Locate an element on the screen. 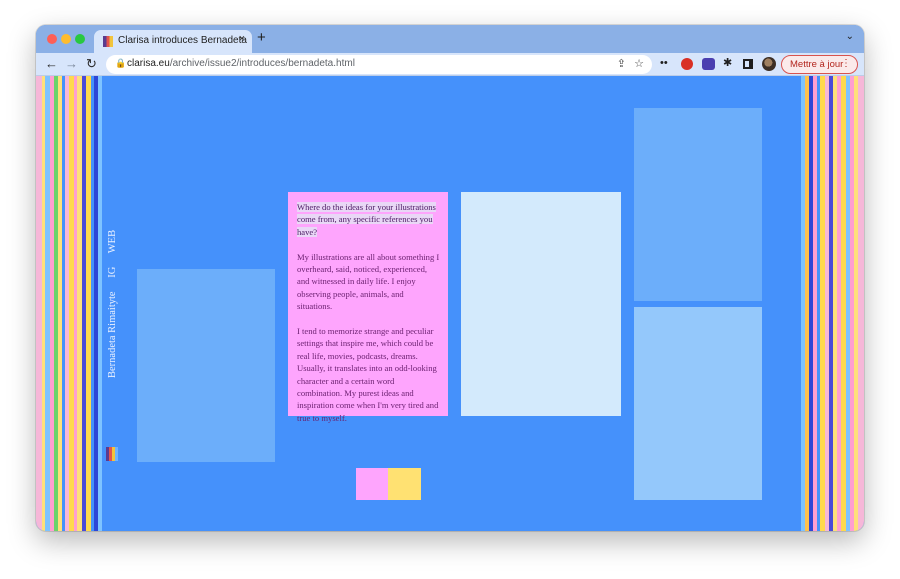 The height and width of the screenshot is (579, 900). ig-link: IG is located at coordinates (112, 272).